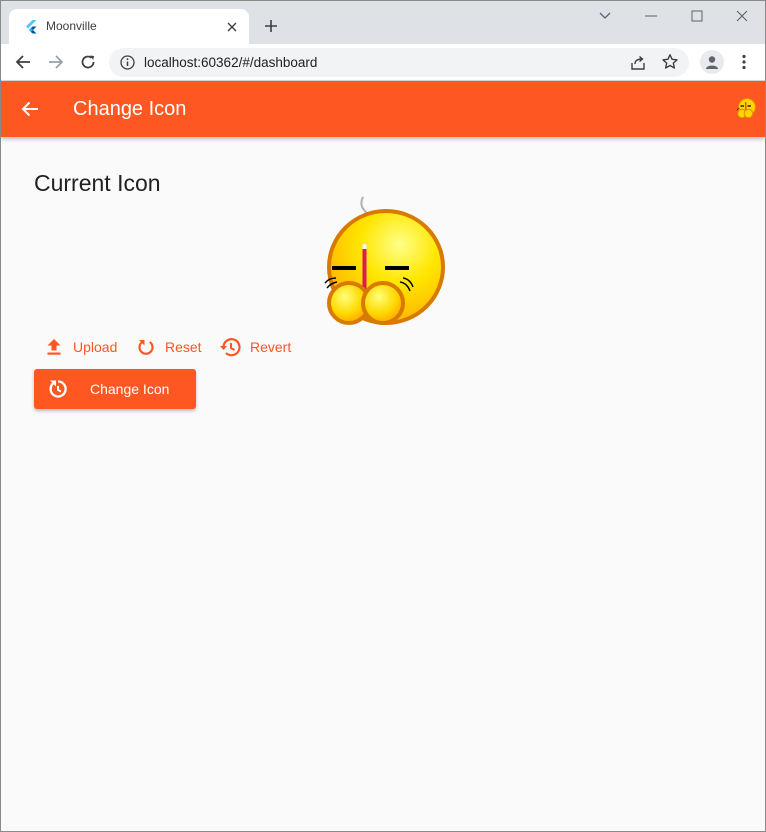 This screenshot has width=766, height=832. What do you see at coordinates (95, 347) in the screenshot?
I see `upload-label: Upload` at bounding box center [95, 347].